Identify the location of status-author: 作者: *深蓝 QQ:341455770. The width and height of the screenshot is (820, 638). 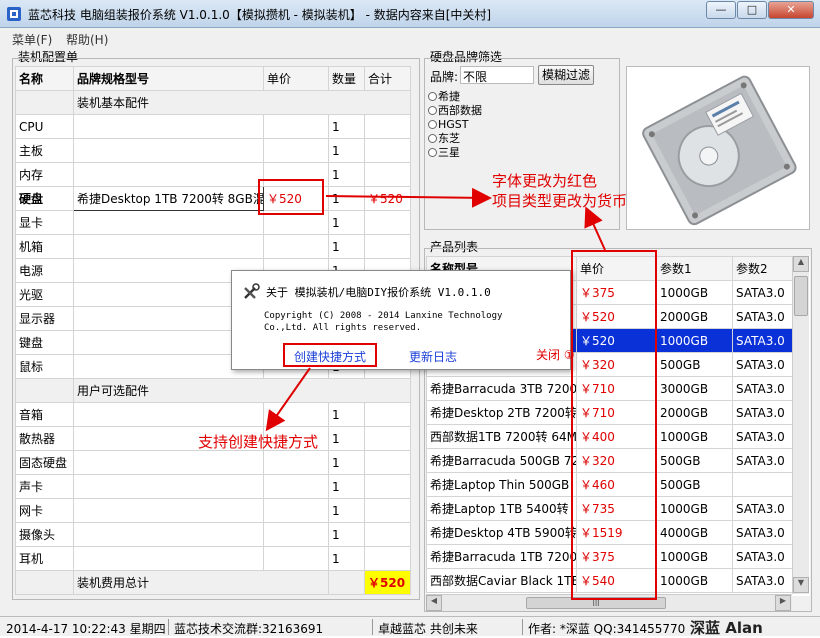
(607, 629).